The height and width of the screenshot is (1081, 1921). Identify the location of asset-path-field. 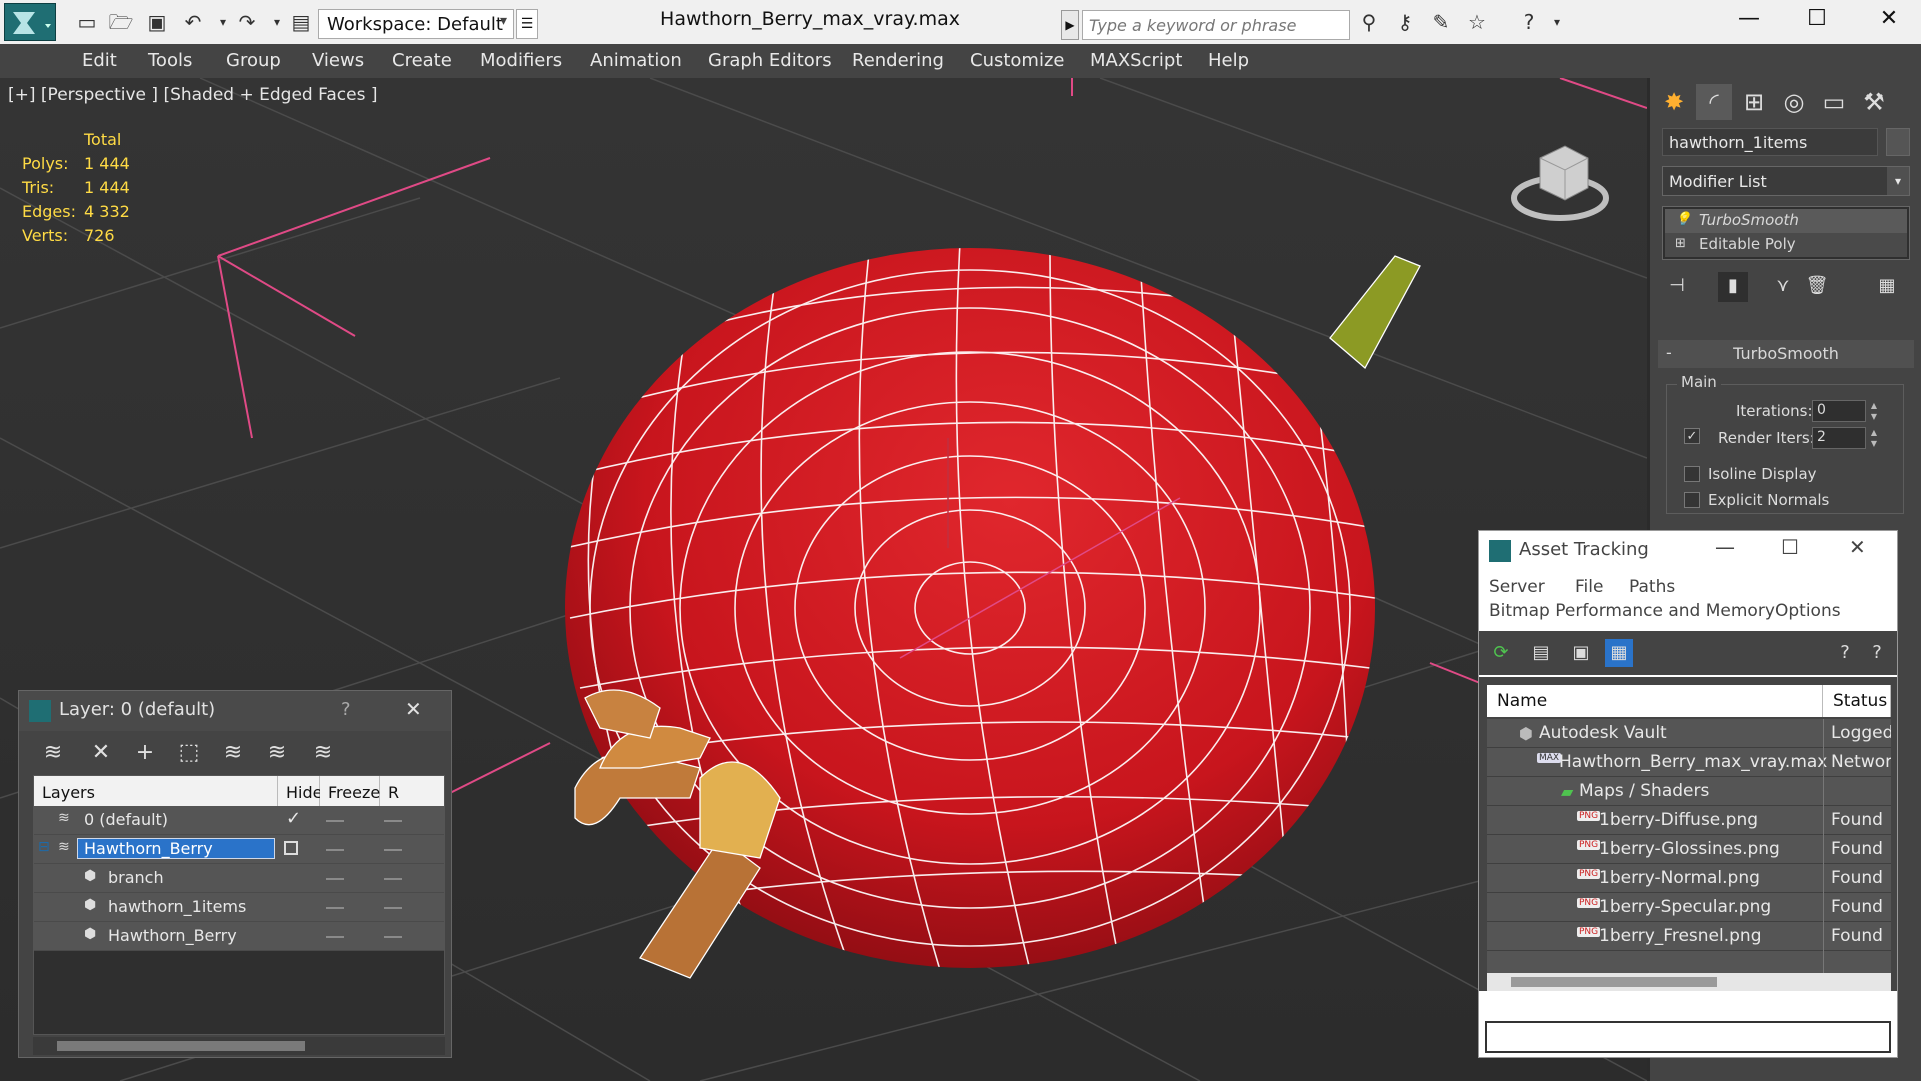
(1688, 1037).